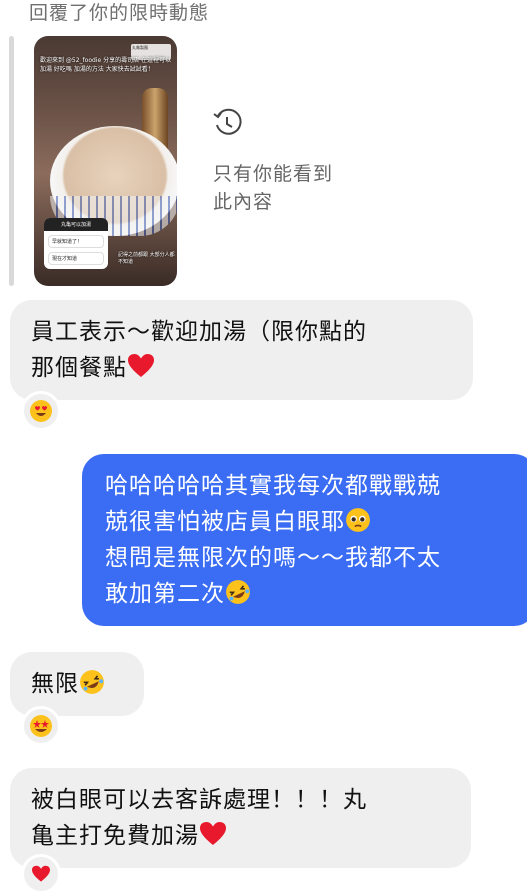 This screenshot has height=894, width=527. I want to click on story-caption: 記得之前都跟 大部分人都不知道, so click(146, 258).